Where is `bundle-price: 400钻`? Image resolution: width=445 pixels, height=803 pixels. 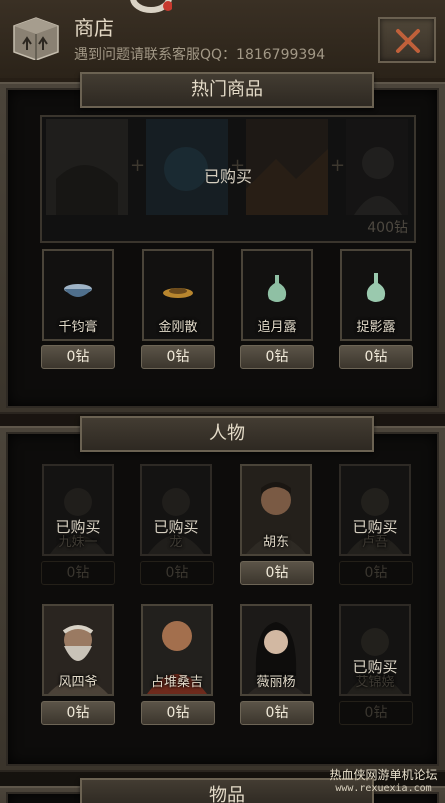
bundle-price: 400钻 is located at coordinates (387, 228).